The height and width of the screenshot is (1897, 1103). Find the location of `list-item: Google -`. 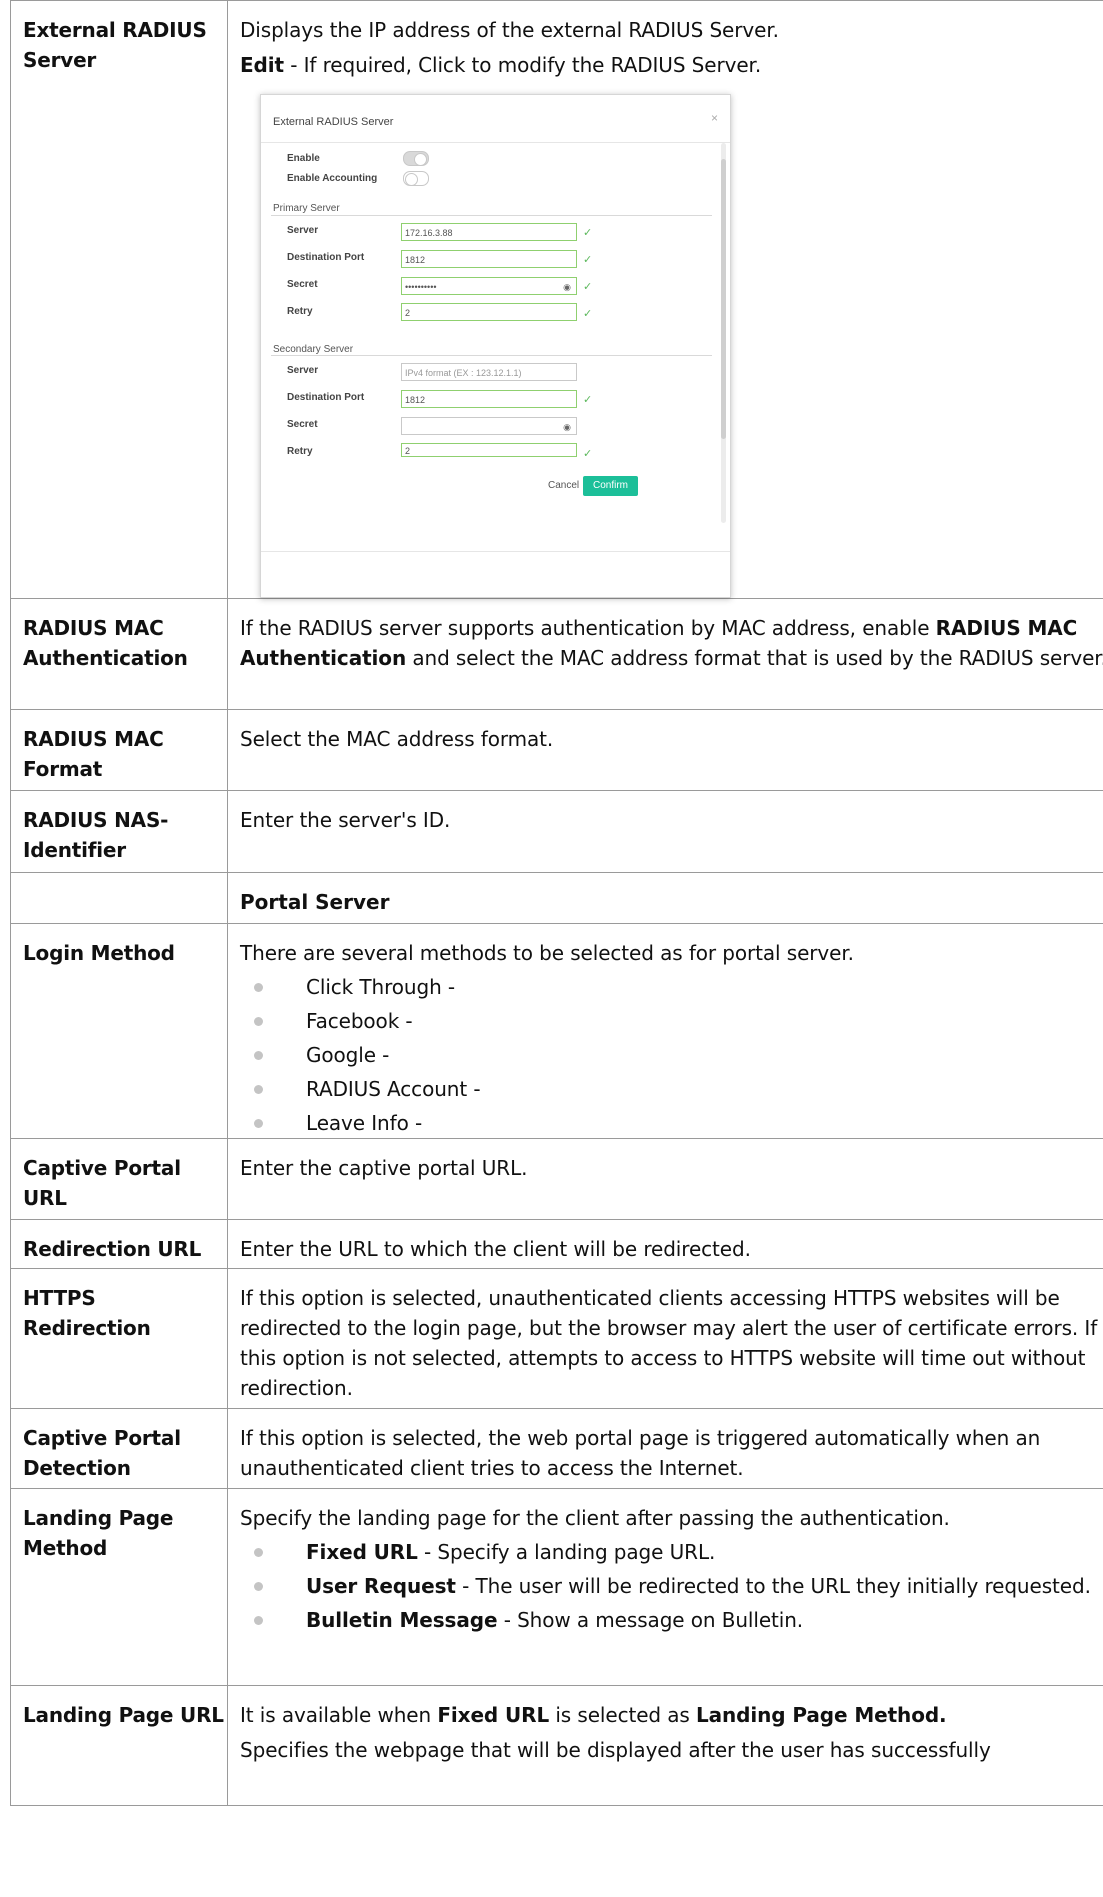

list-item: Google - is located at coordinates (671, 1055).